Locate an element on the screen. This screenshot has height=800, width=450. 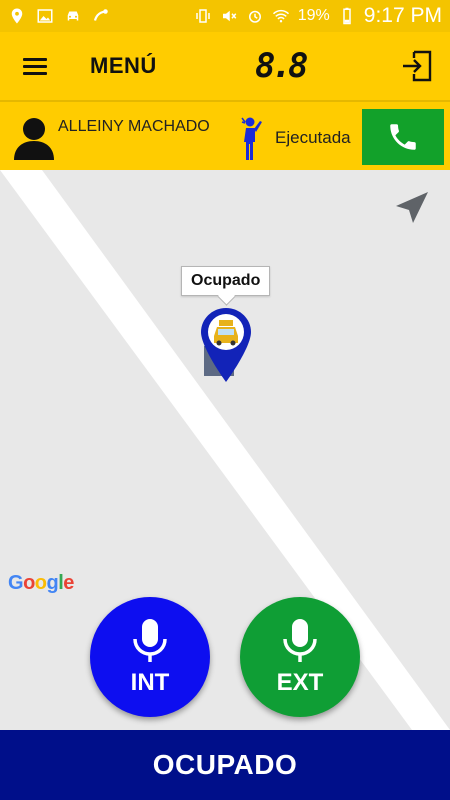
status-bar-system: 19% 9:17 PM is located at coordinates (318, 16).